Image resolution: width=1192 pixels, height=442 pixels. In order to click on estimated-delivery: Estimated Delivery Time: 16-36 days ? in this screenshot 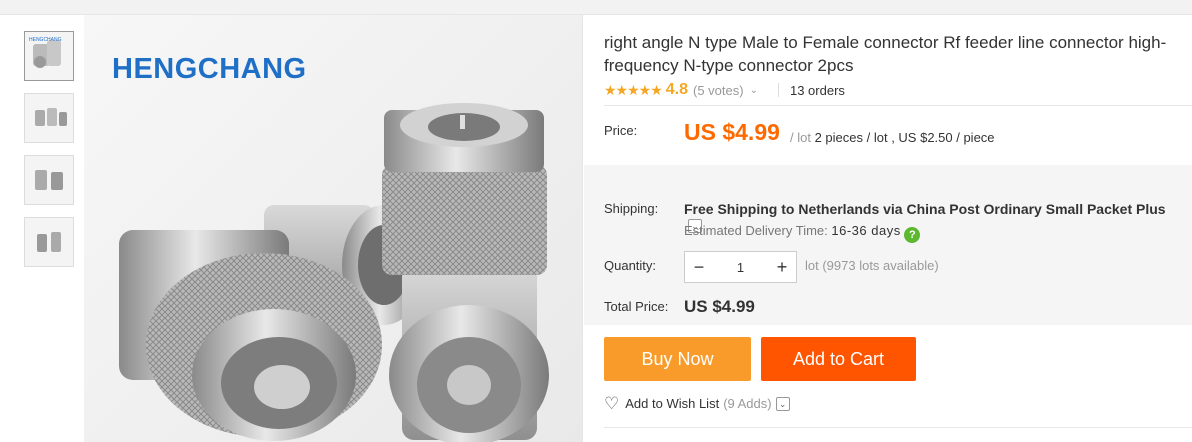, I will do `click(802, 233)`.